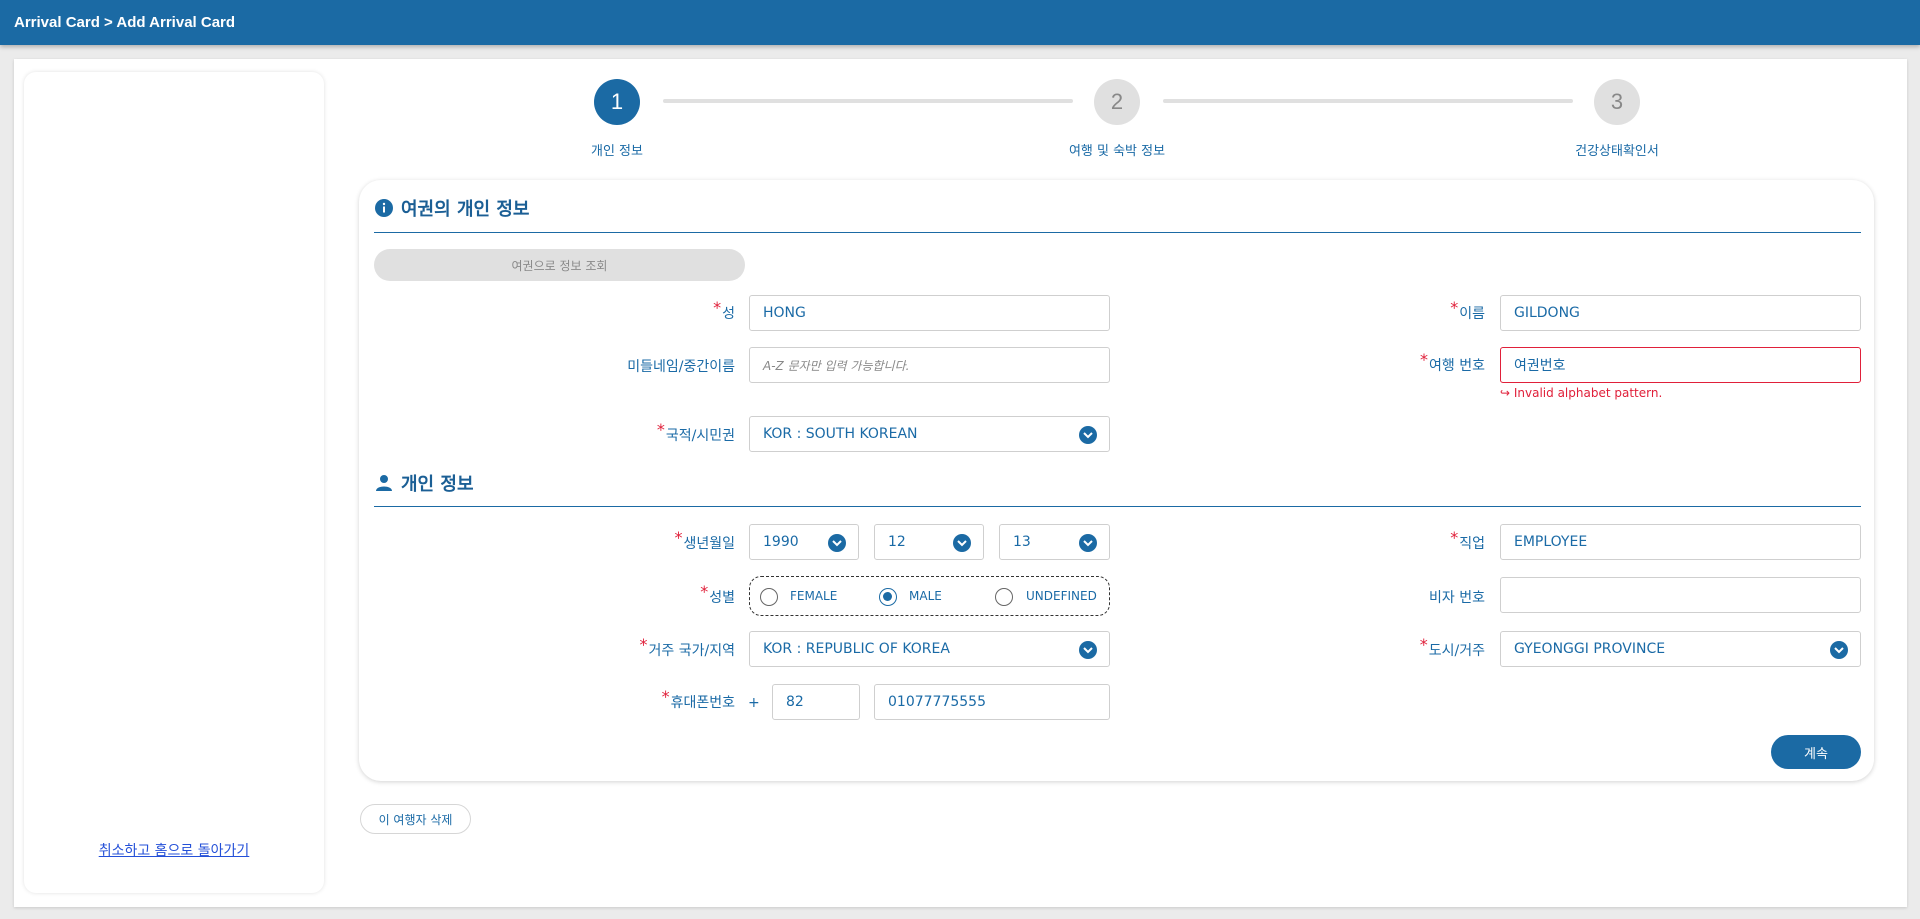 The height and width of the screenshot is (919, 1920). What do you see at coordinates (1680, 365) in the screenshot?
I see `travel-number-field: 여권번호` at bounding box center [1680, 365].